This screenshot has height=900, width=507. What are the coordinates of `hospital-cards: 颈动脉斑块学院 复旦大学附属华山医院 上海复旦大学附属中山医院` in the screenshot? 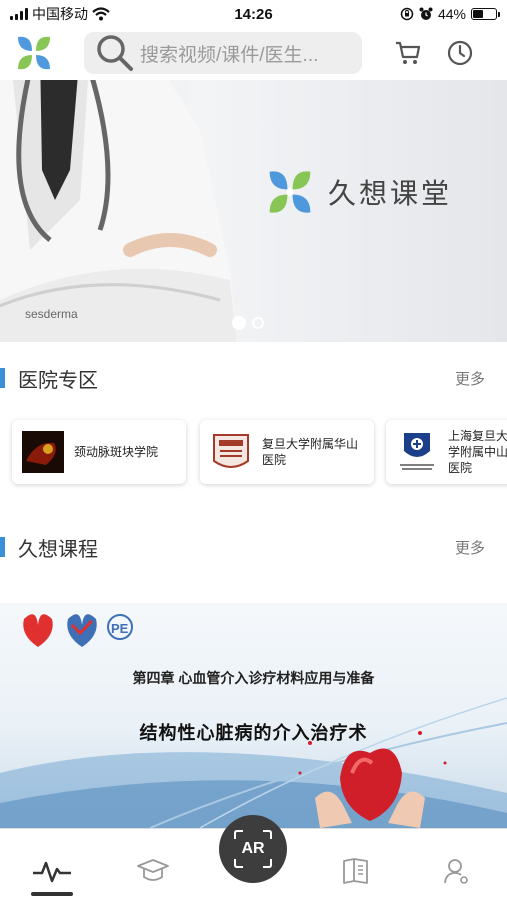 It's located at (253, 453).